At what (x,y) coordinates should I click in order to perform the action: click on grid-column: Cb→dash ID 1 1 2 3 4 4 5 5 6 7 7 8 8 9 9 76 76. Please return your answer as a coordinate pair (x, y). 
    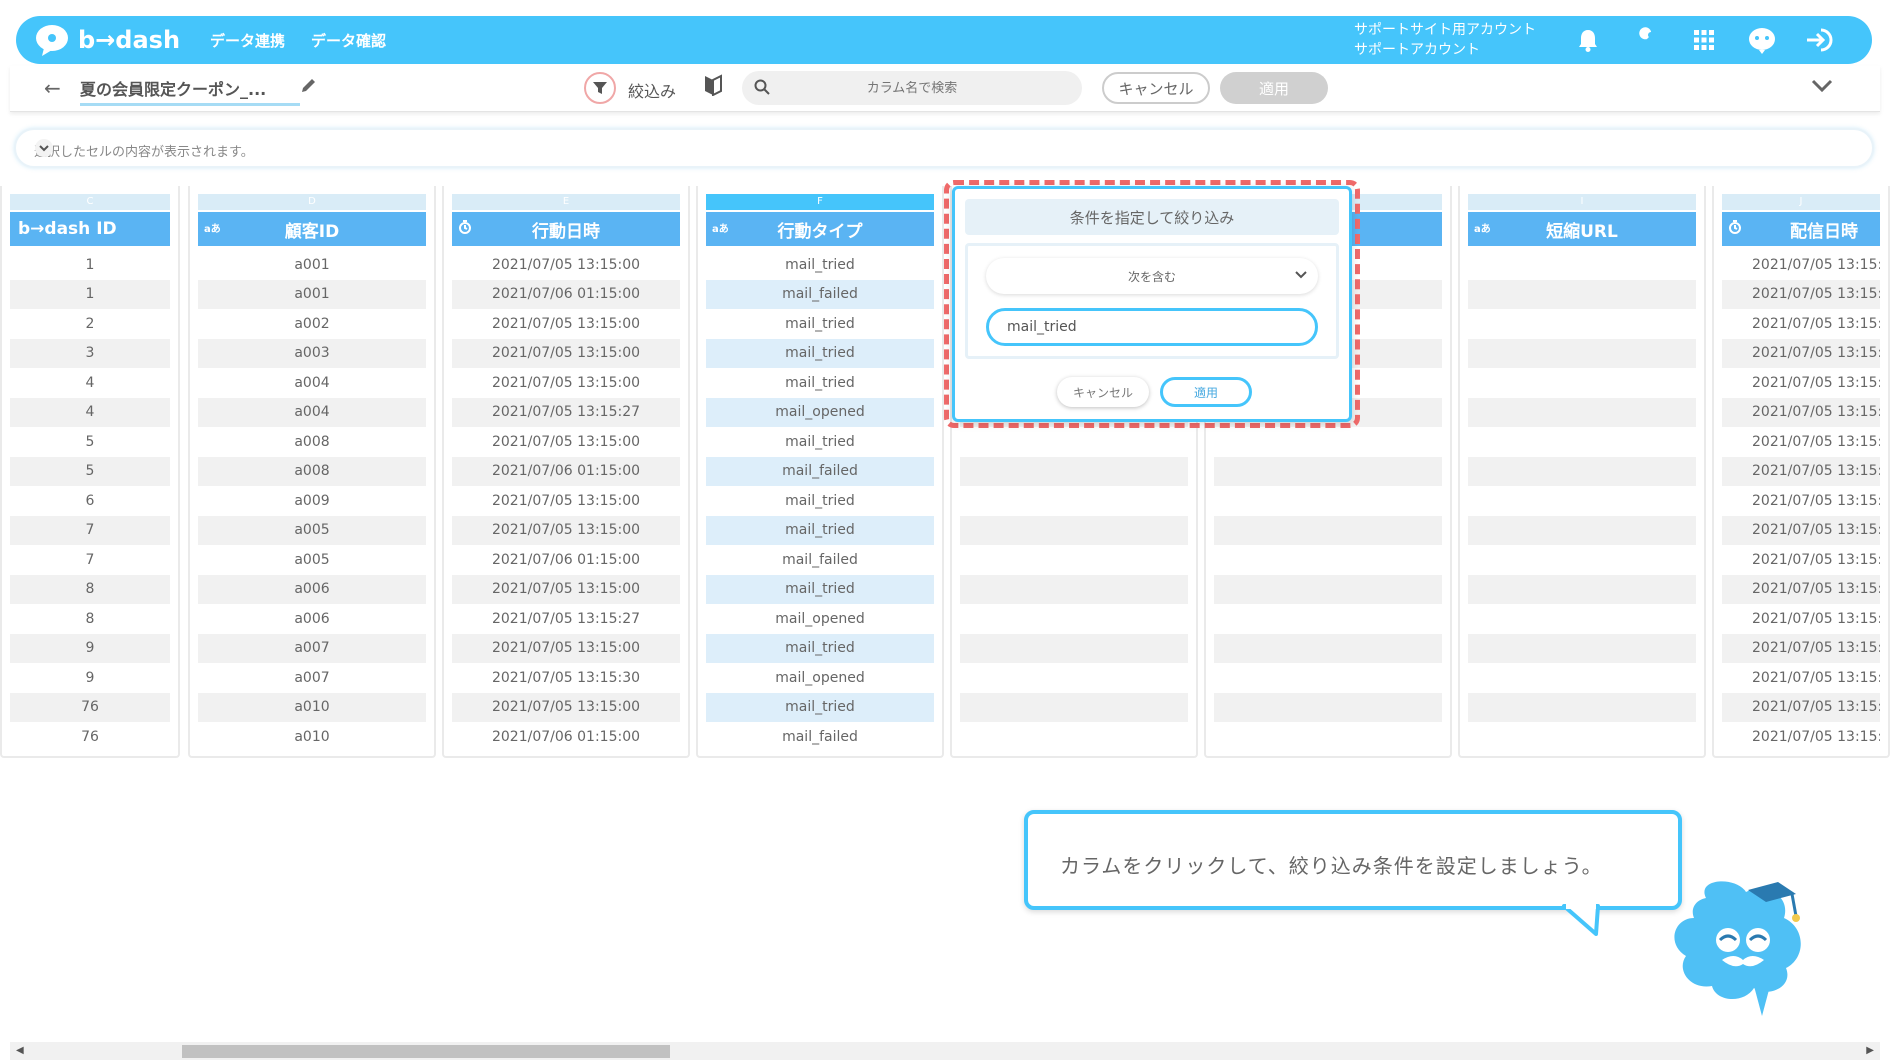
    Looking at the image, I should click on (90, 472).